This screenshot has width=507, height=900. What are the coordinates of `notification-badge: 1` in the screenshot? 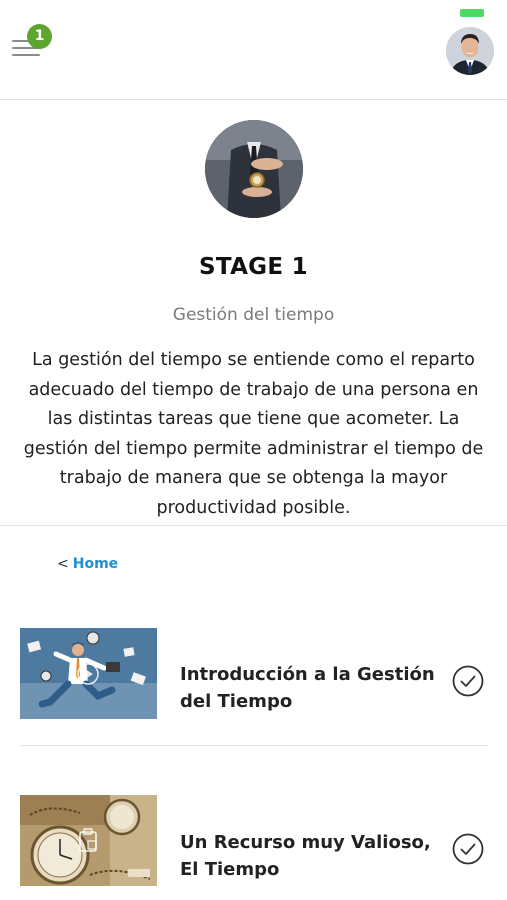 It's located at (39, 36).